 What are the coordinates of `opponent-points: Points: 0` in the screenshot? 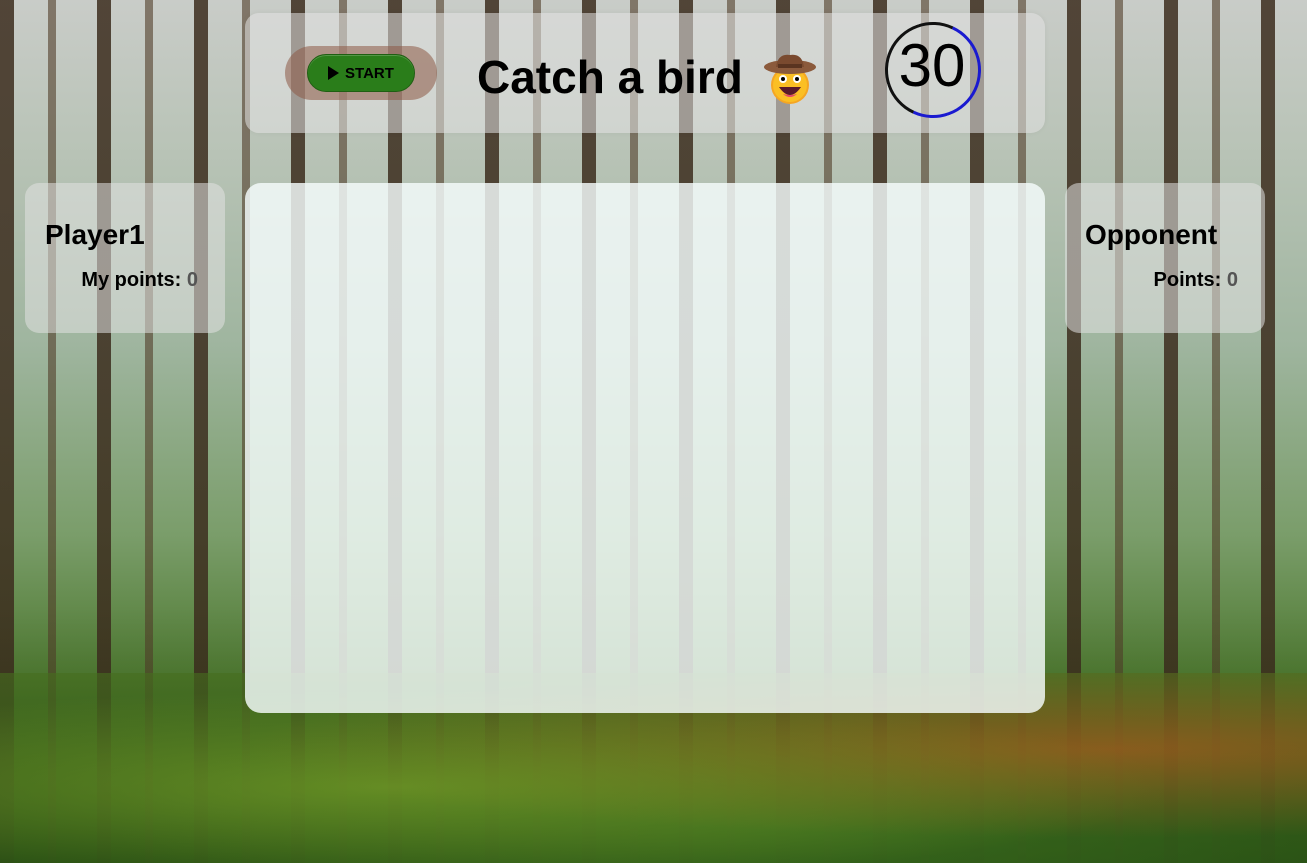 It's located at (1196, 280).